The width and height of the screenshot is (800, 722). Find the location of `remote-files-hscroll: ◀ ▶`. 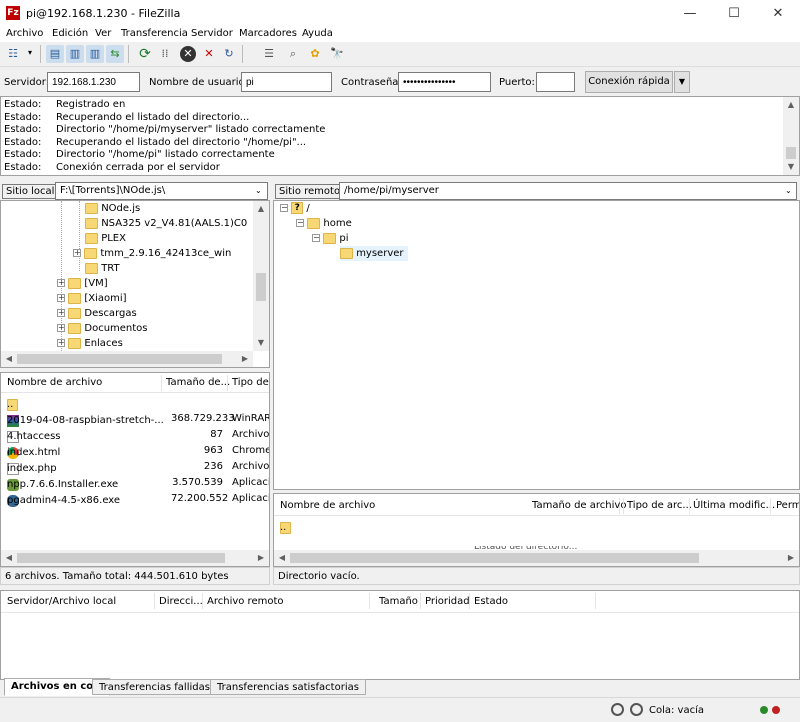

remote-files-hscroll: ◀ ▶ is located at coordinates (536, 558).